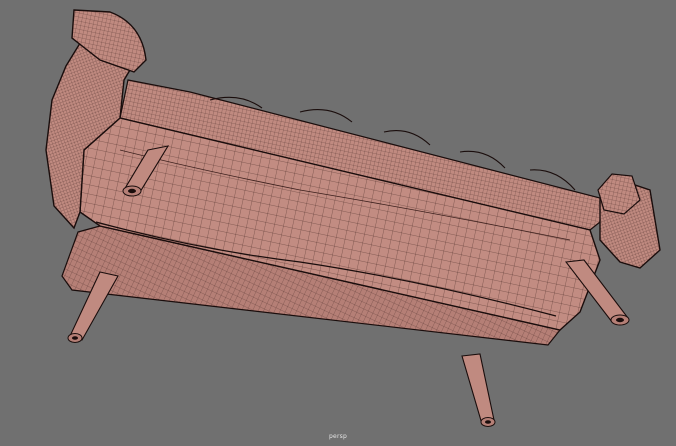  What do you see at coordinates (478, 390) in the screenshot?
I see `sofa-leg-back-right` at bounding box center [478, 390].